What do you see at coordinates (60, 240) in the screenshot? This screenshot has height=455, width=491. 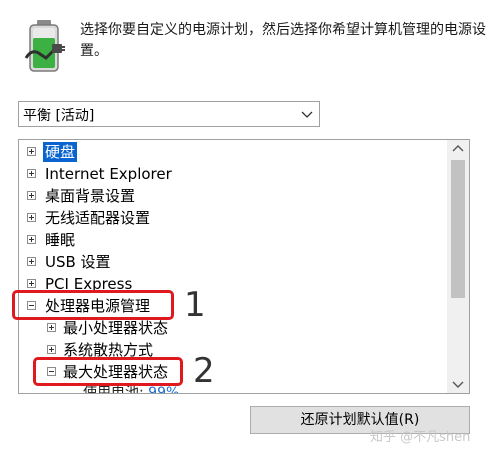 I see `tree-item-label: 睡眠` at bounding box center [60, 240].